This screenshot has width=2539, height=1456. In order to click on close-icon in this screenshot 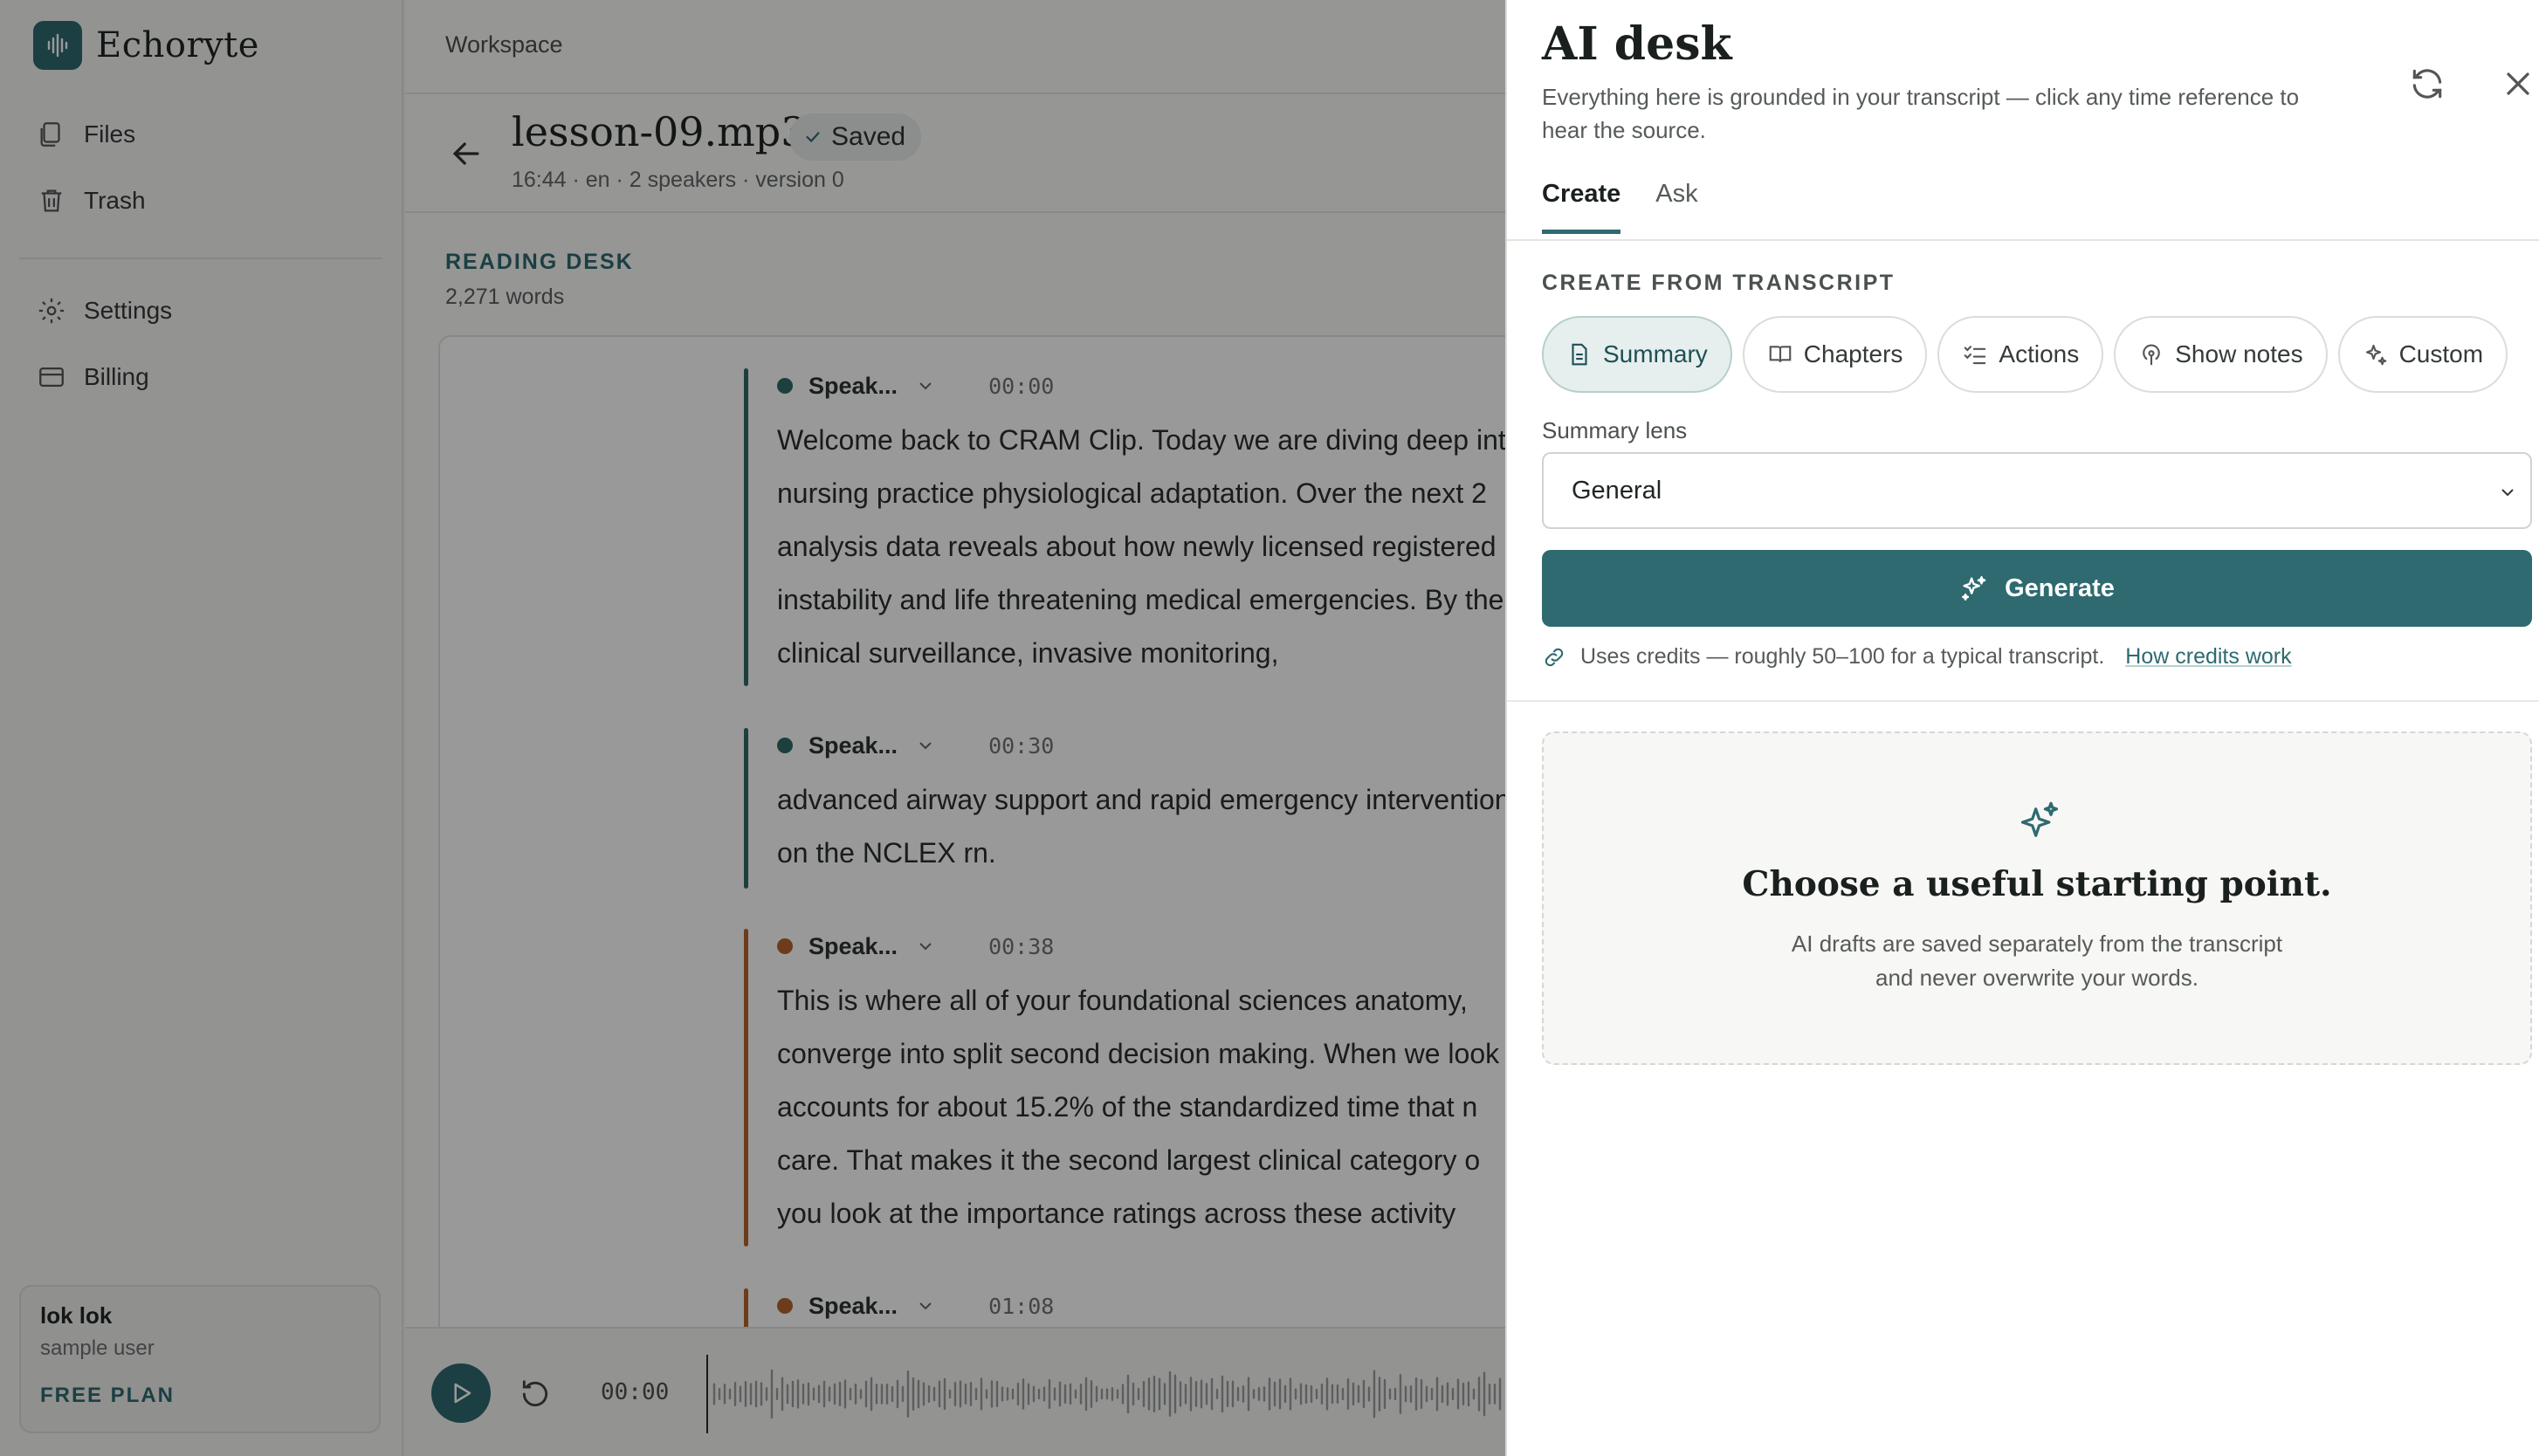, I will do `click(2518, 84)`.